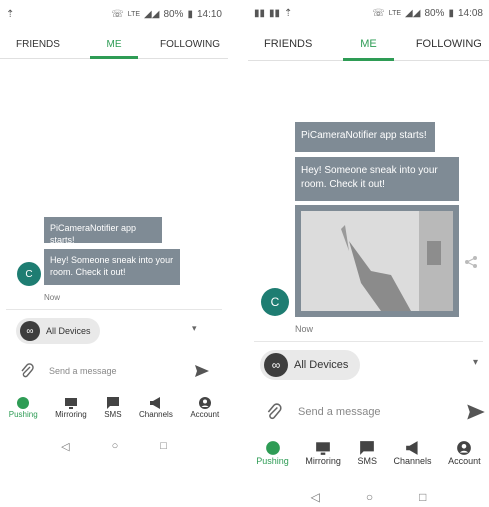 The image size is (489, 507). What do you see at coordinates (368, 13) in the screenshot?
I see `status-bar: ▮▮ ▮▮ ⇡ ☏ LTE ◢◢ 80% ▮ 14:08` at bounding box center [368, 13].